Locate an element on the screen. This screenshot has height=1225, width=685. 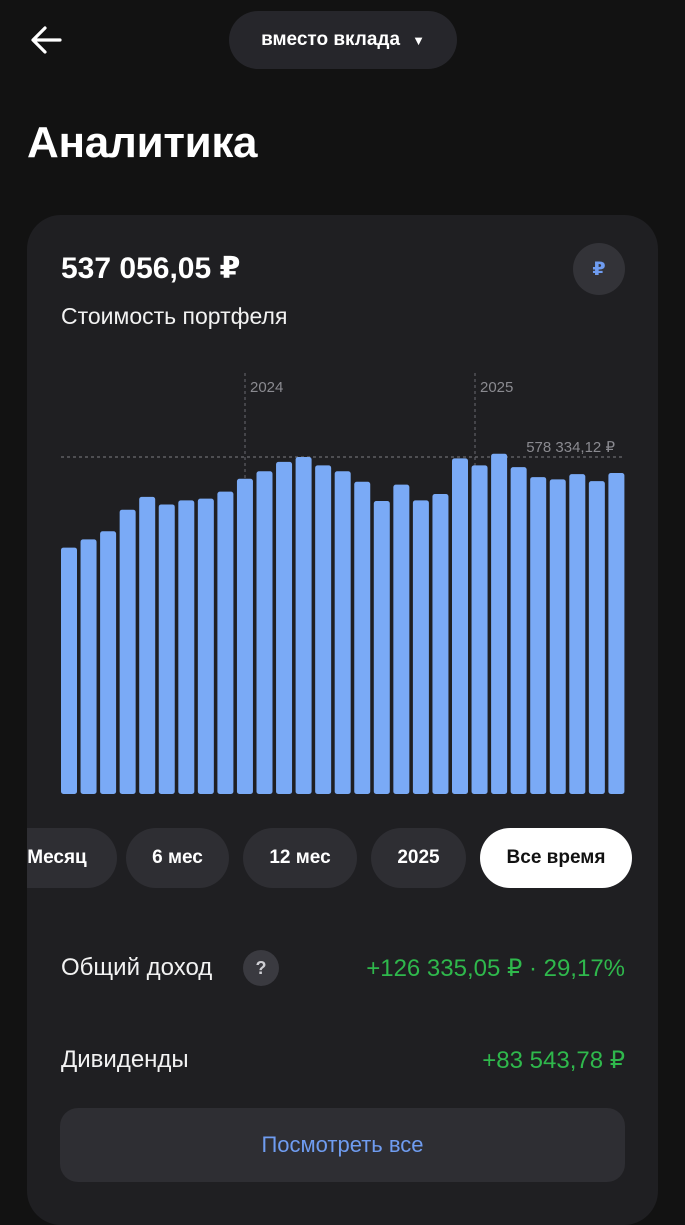
period-chip-12-months: 12 мес is located at coordinates (300, 858).